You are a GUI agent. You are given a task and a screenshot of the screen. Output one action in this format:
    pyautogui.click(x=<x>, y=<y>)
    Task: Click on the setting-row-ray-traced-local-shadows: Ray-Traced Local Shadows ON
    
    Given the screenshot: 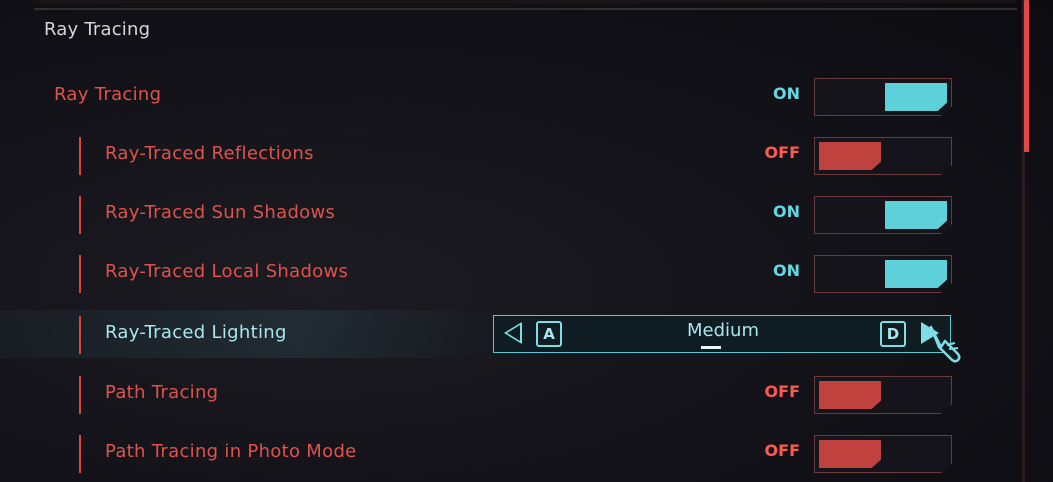 What is the action you would take?
    pyautogui.click(x=500, y=273)
    